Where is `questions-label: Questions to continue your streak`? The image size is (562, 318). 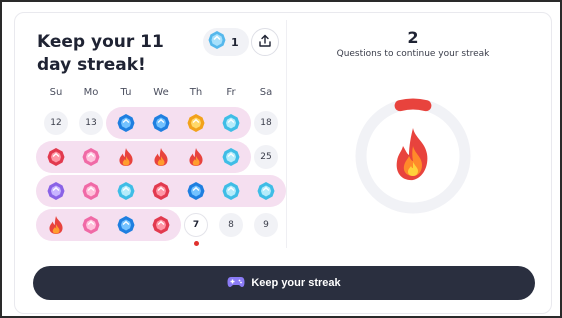
questions-label: Questions to continue your streak is located at coordinates (413, 54).